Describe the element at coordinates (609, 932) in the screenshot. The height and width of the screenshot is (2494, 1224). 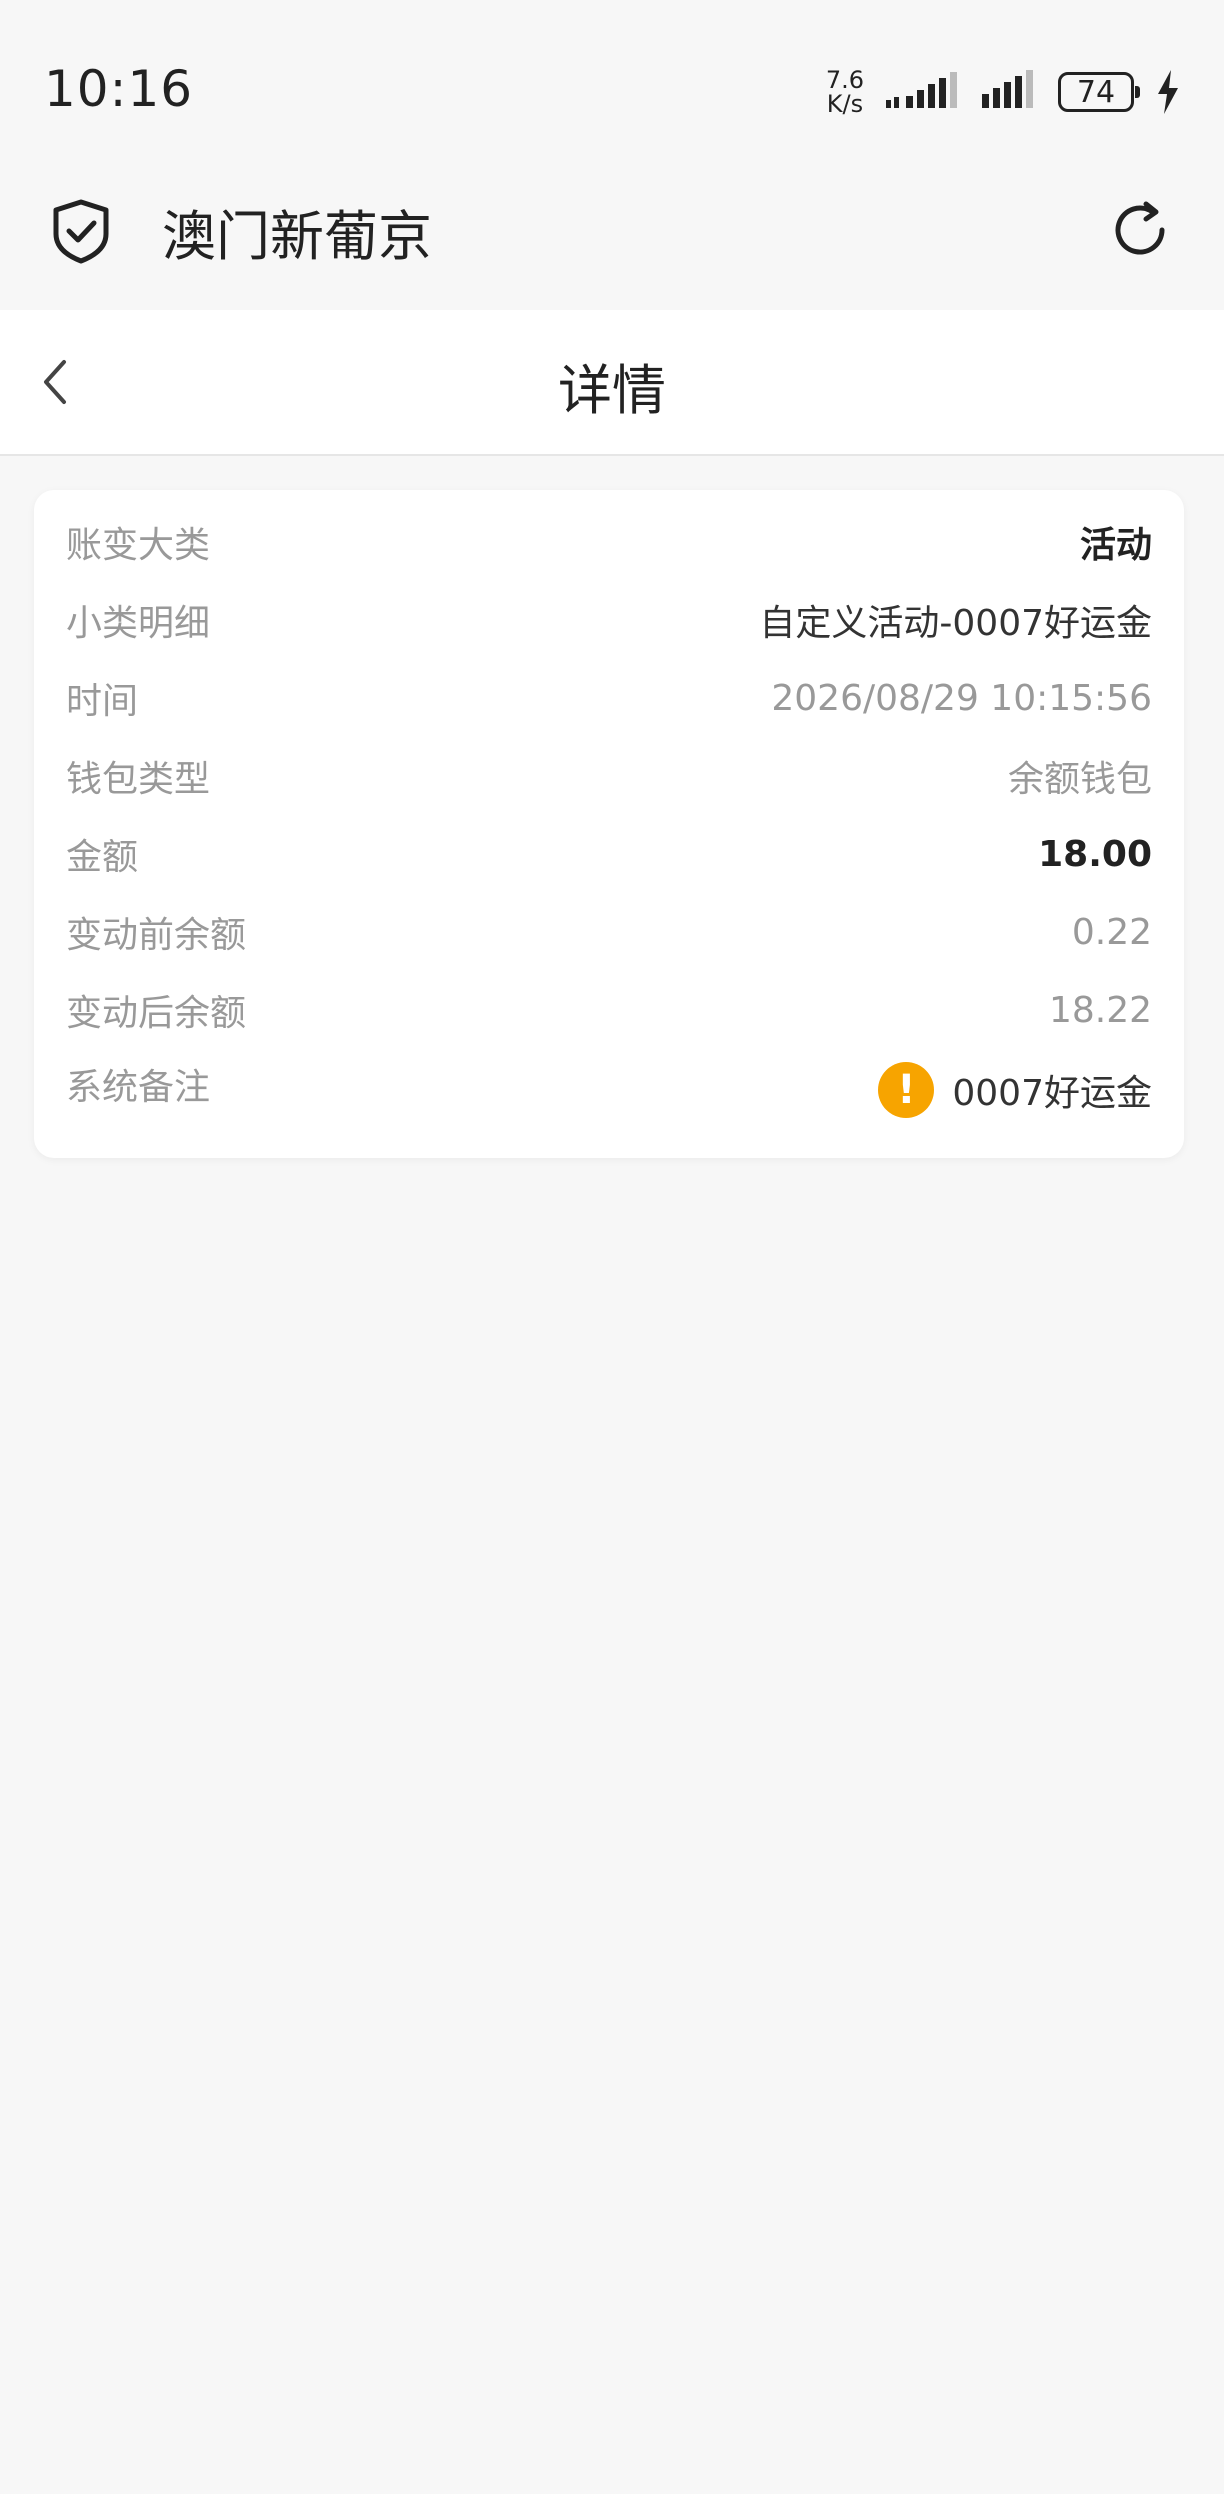
I see `detail-row-before-balance: 变动前余额 0.22` at that location.